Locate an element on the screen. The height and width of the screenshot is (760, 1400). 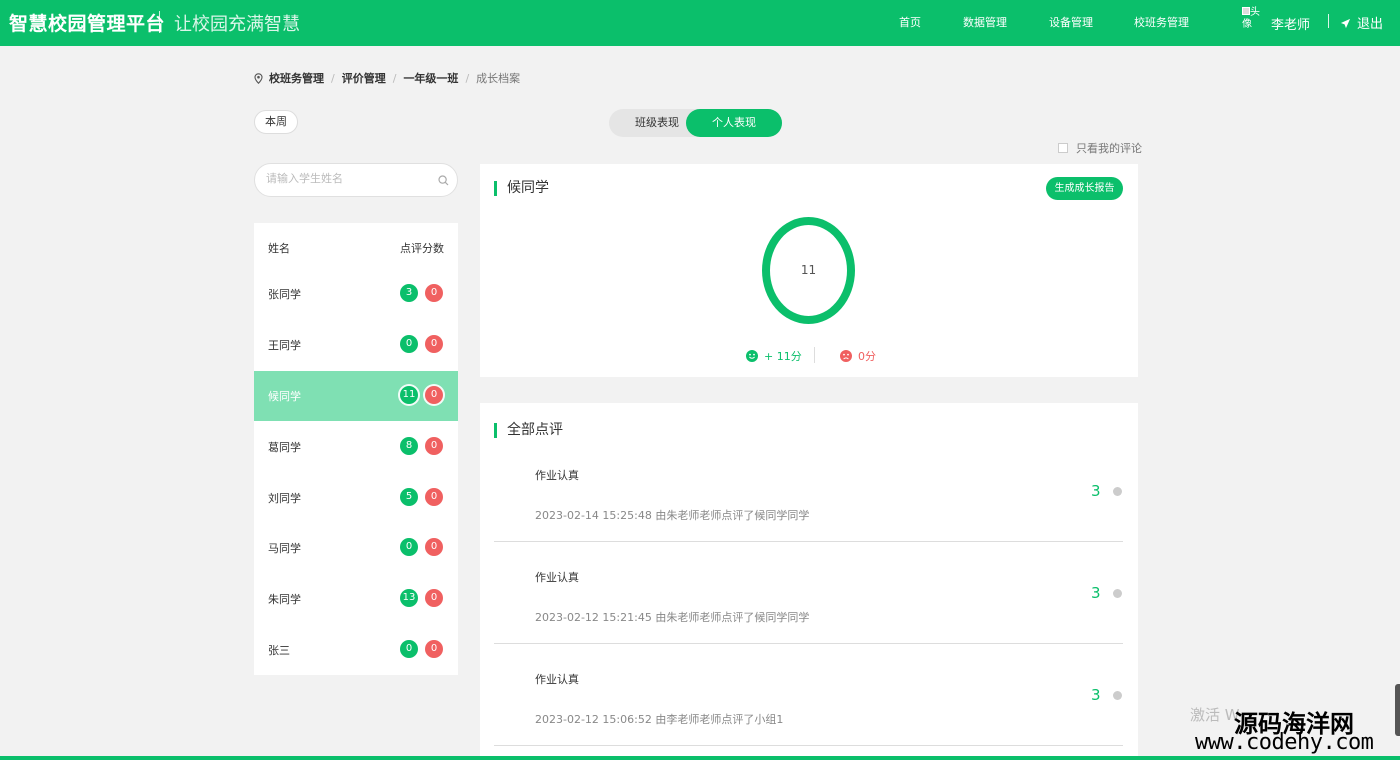
tab-personal-performance: 个人表现 is located at coordinates (734, 123).